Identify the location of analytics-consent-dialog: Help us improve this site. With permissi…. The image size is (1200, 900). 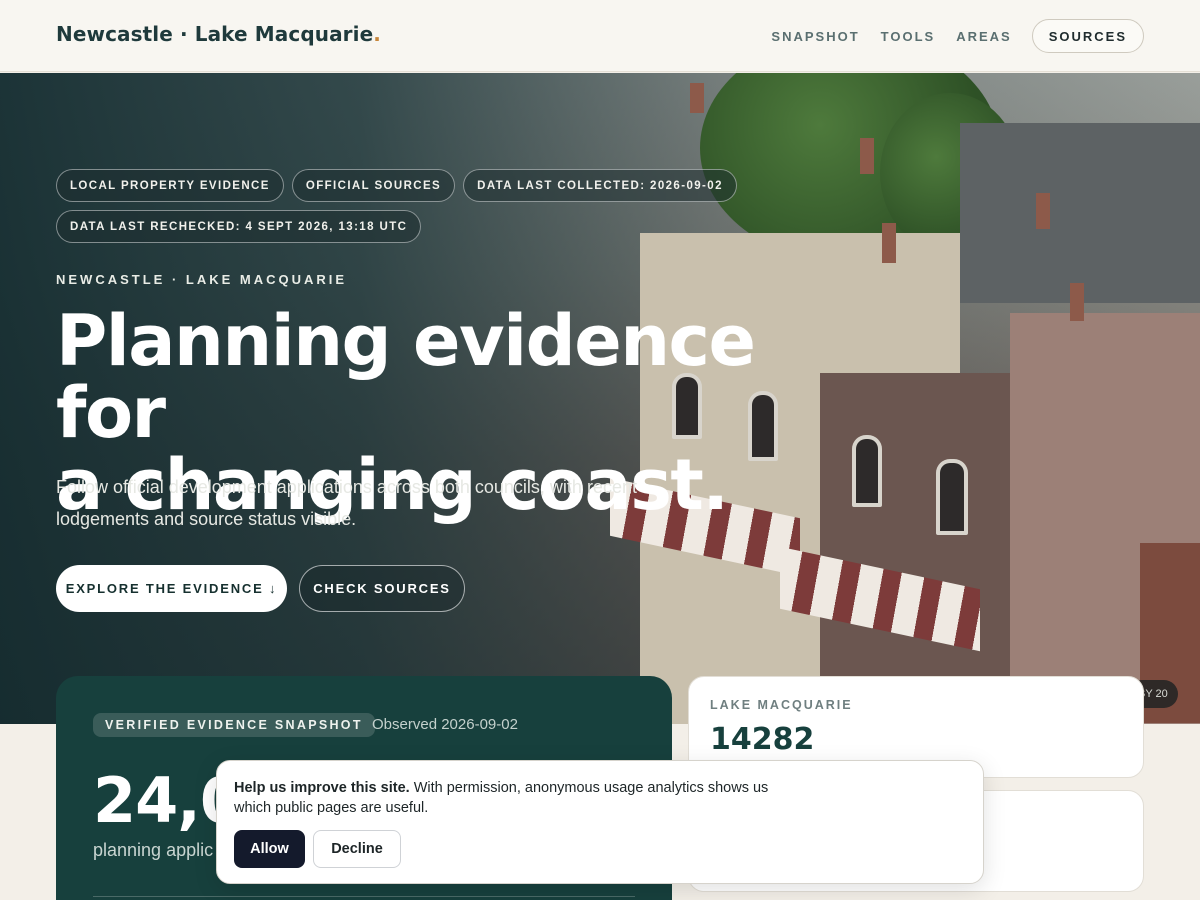
(600, 822).